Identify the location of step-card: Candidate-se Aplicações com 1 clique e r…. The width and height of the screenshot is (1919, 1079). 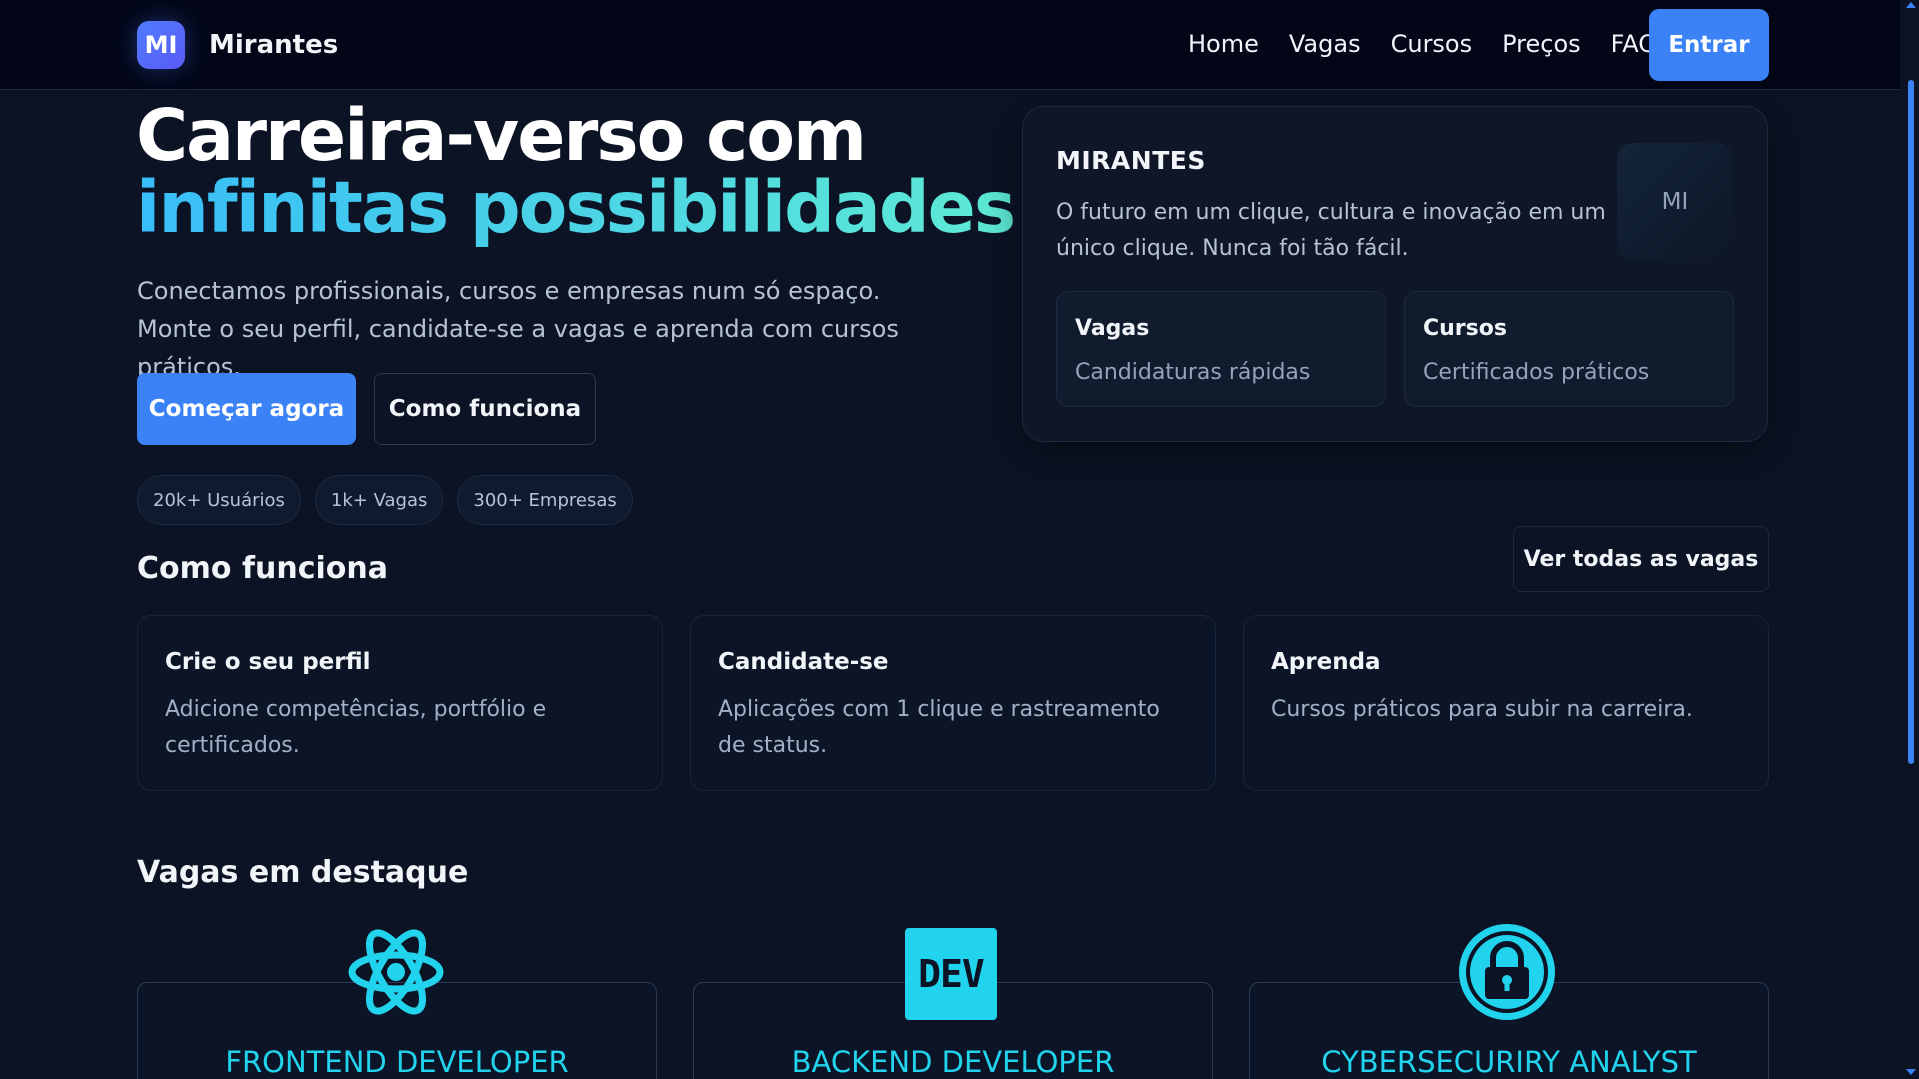
(953, 703).